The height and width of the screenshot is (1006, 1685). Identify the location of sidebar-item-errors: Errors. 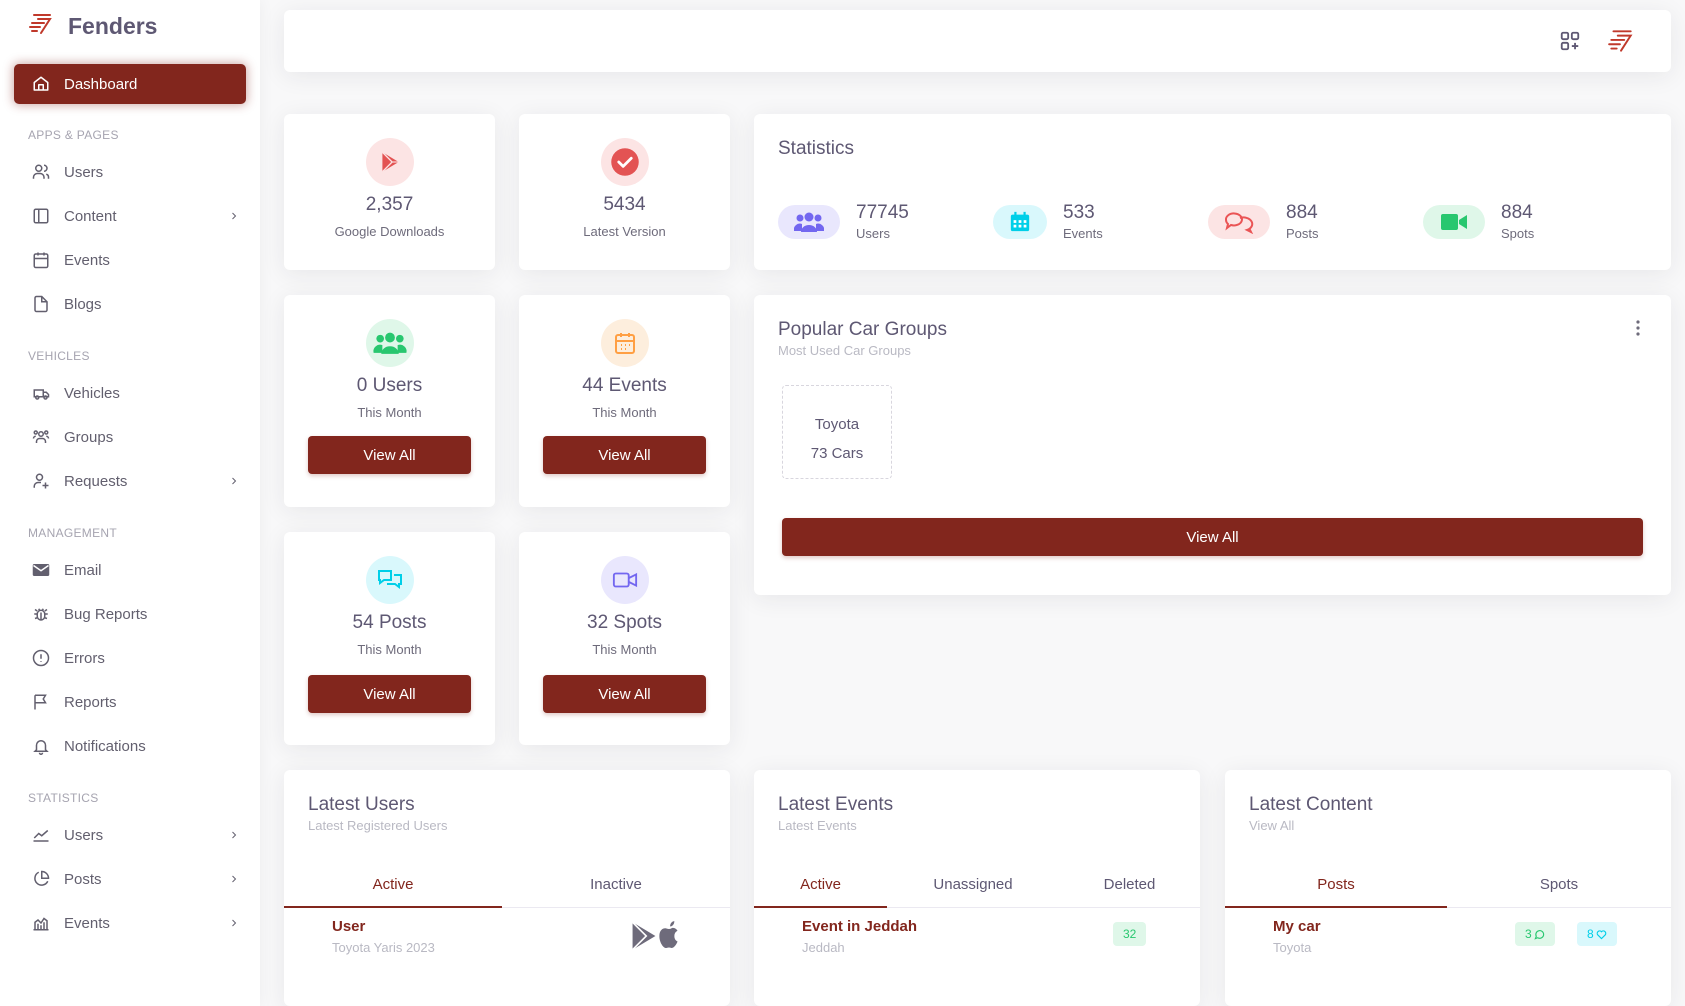
(135, 658).